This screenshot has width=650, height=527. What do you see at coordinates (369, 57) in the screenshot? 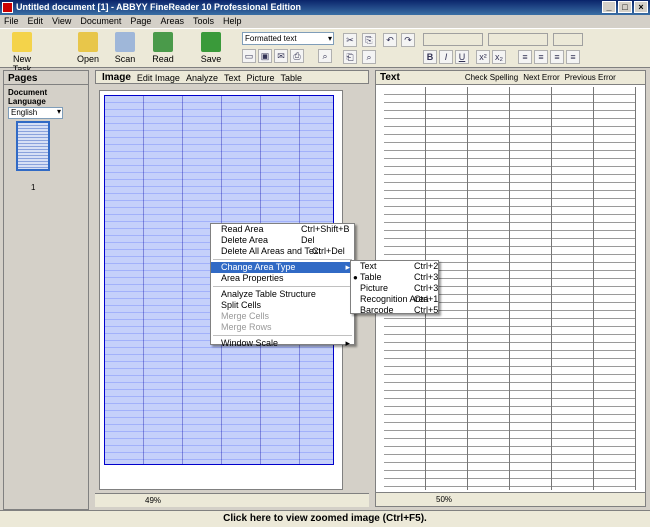
I see `find-icon: ⌕` at bounding box center [369, 57].